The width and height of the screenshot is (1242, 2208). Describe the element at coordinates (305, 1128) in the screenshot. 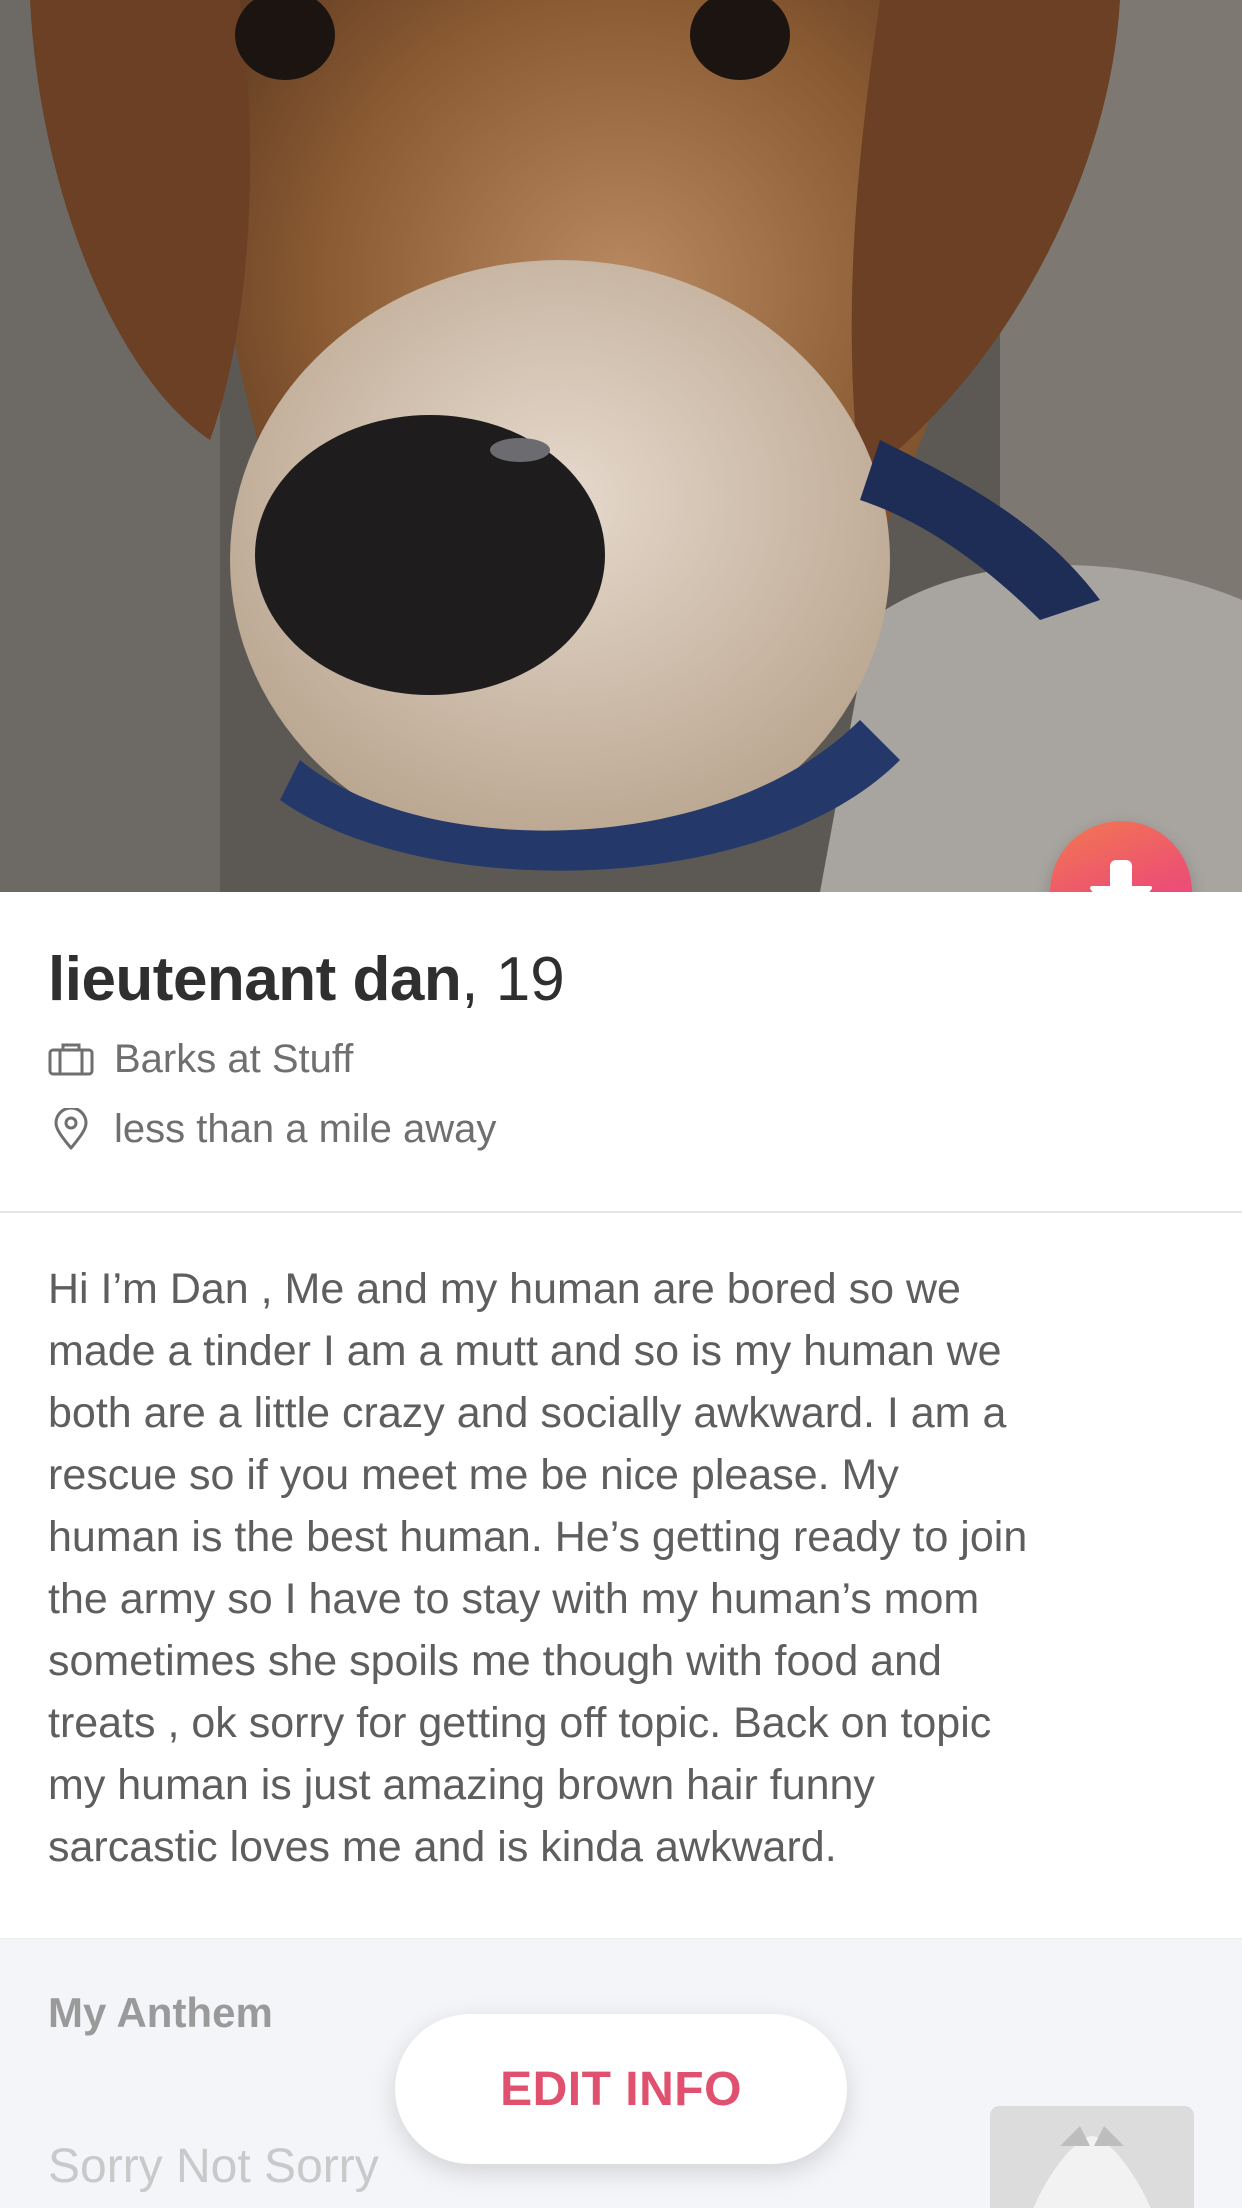

I see `distance-text: less than a mile away` at that location.